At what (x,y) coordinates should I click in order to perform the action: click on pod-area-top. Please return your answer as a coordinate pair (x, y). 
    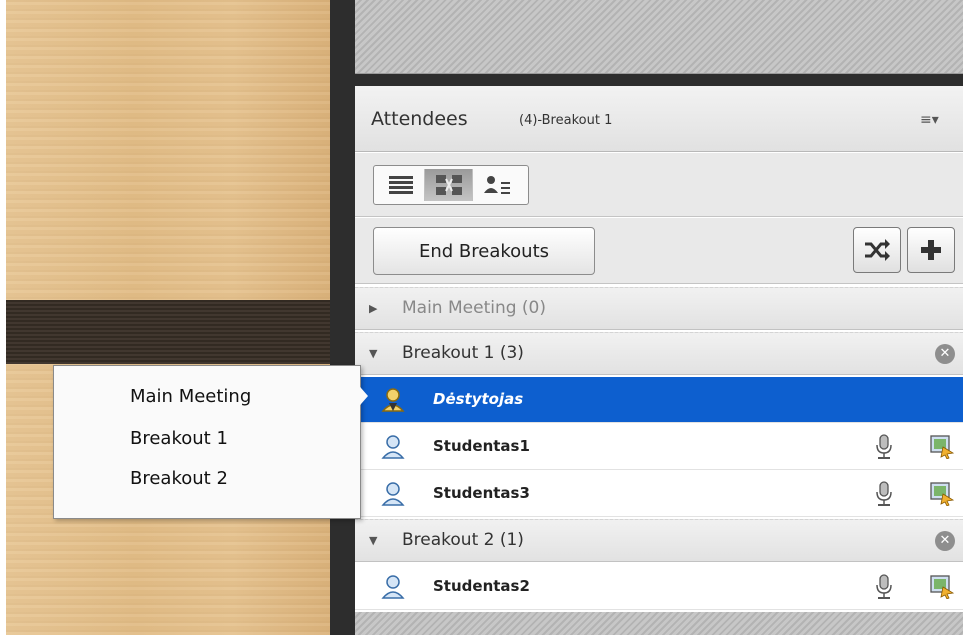
    Looking at the image, I should click on (659, 37).